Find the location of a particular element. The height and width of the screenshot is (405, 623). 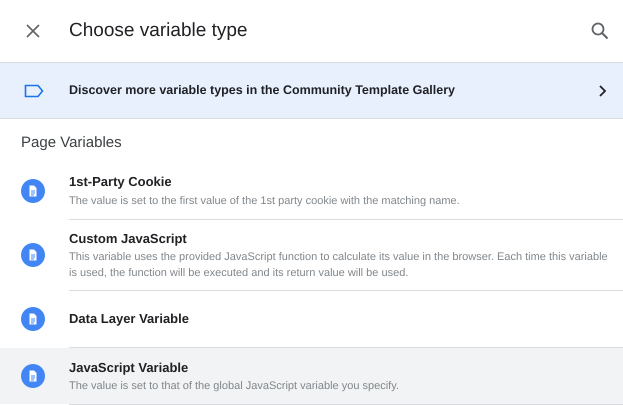

chevron-right-icon is located at coordinates (602, 90).